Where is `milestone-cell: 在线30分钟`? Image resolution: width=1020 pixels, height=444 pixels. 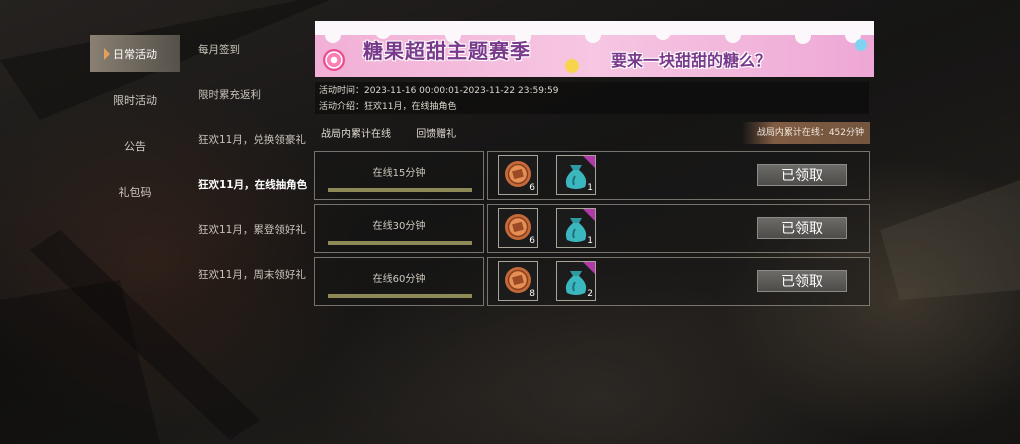 milestone-cell: 在线30分钟 is located at coordinates (399, 228).